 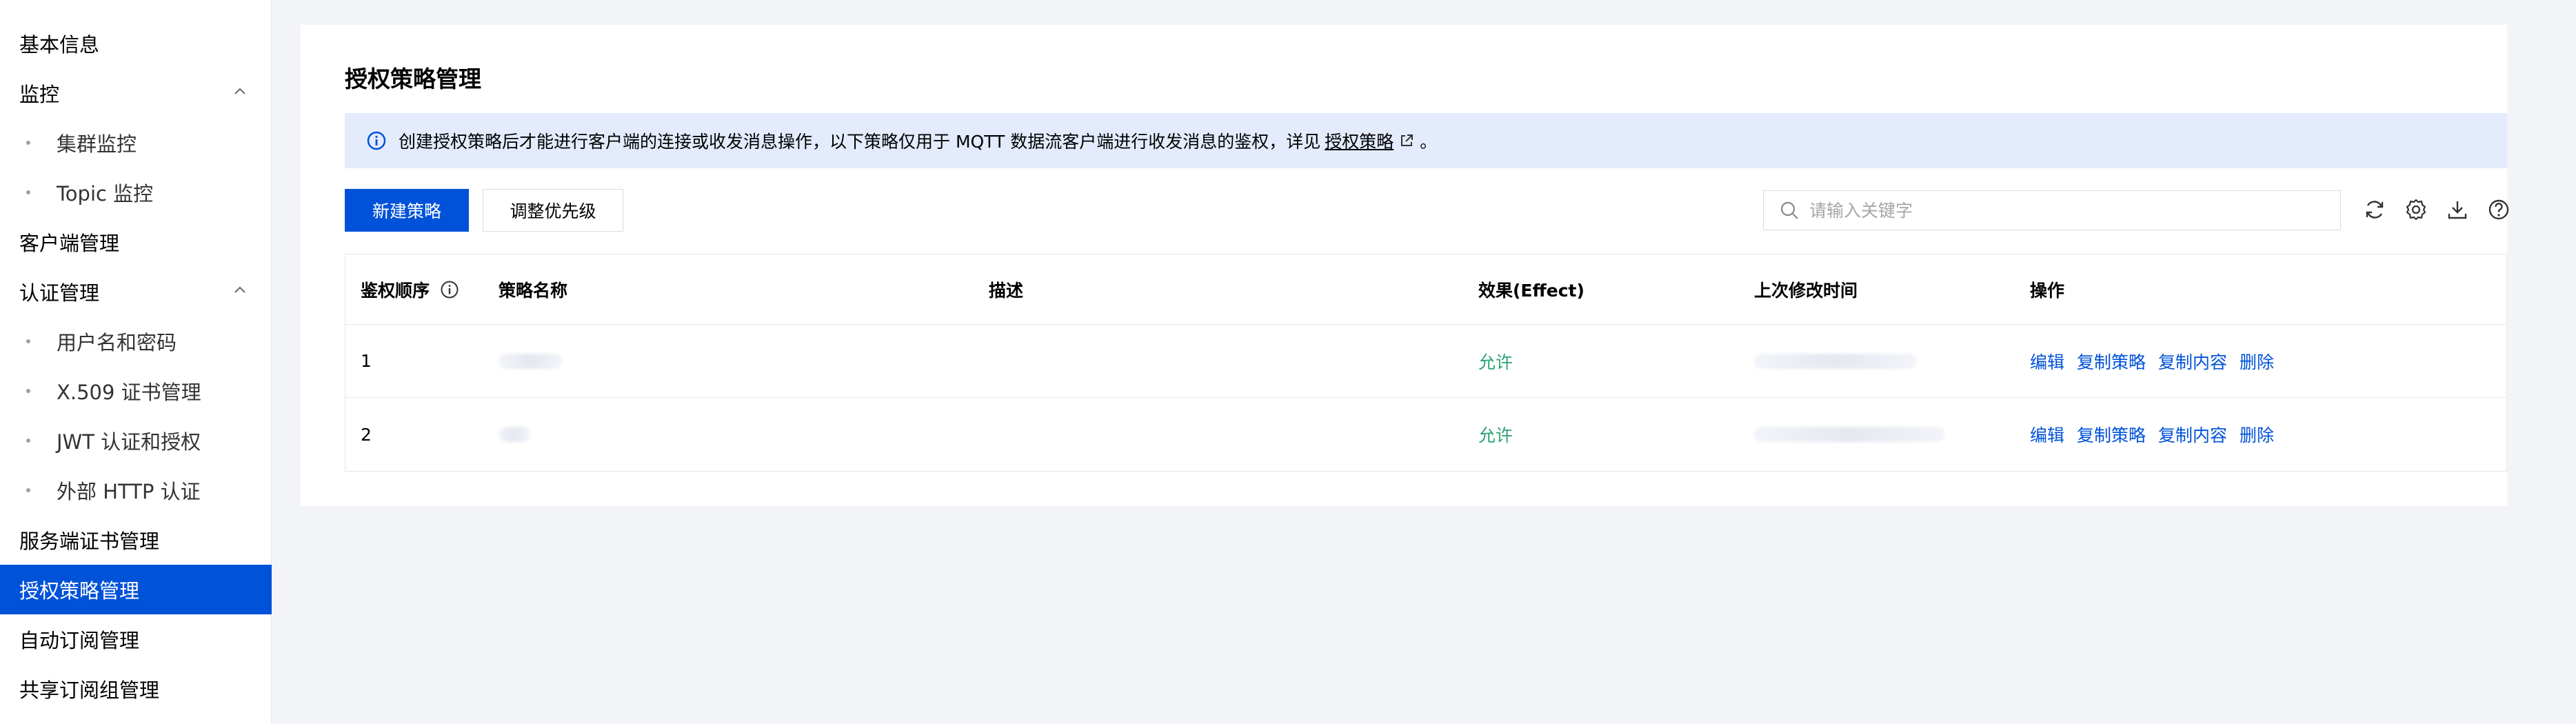 What do you see at coordinates (2457, 210) in the screenshot?
I see `download-icon` at bounding box center [2457, 210].